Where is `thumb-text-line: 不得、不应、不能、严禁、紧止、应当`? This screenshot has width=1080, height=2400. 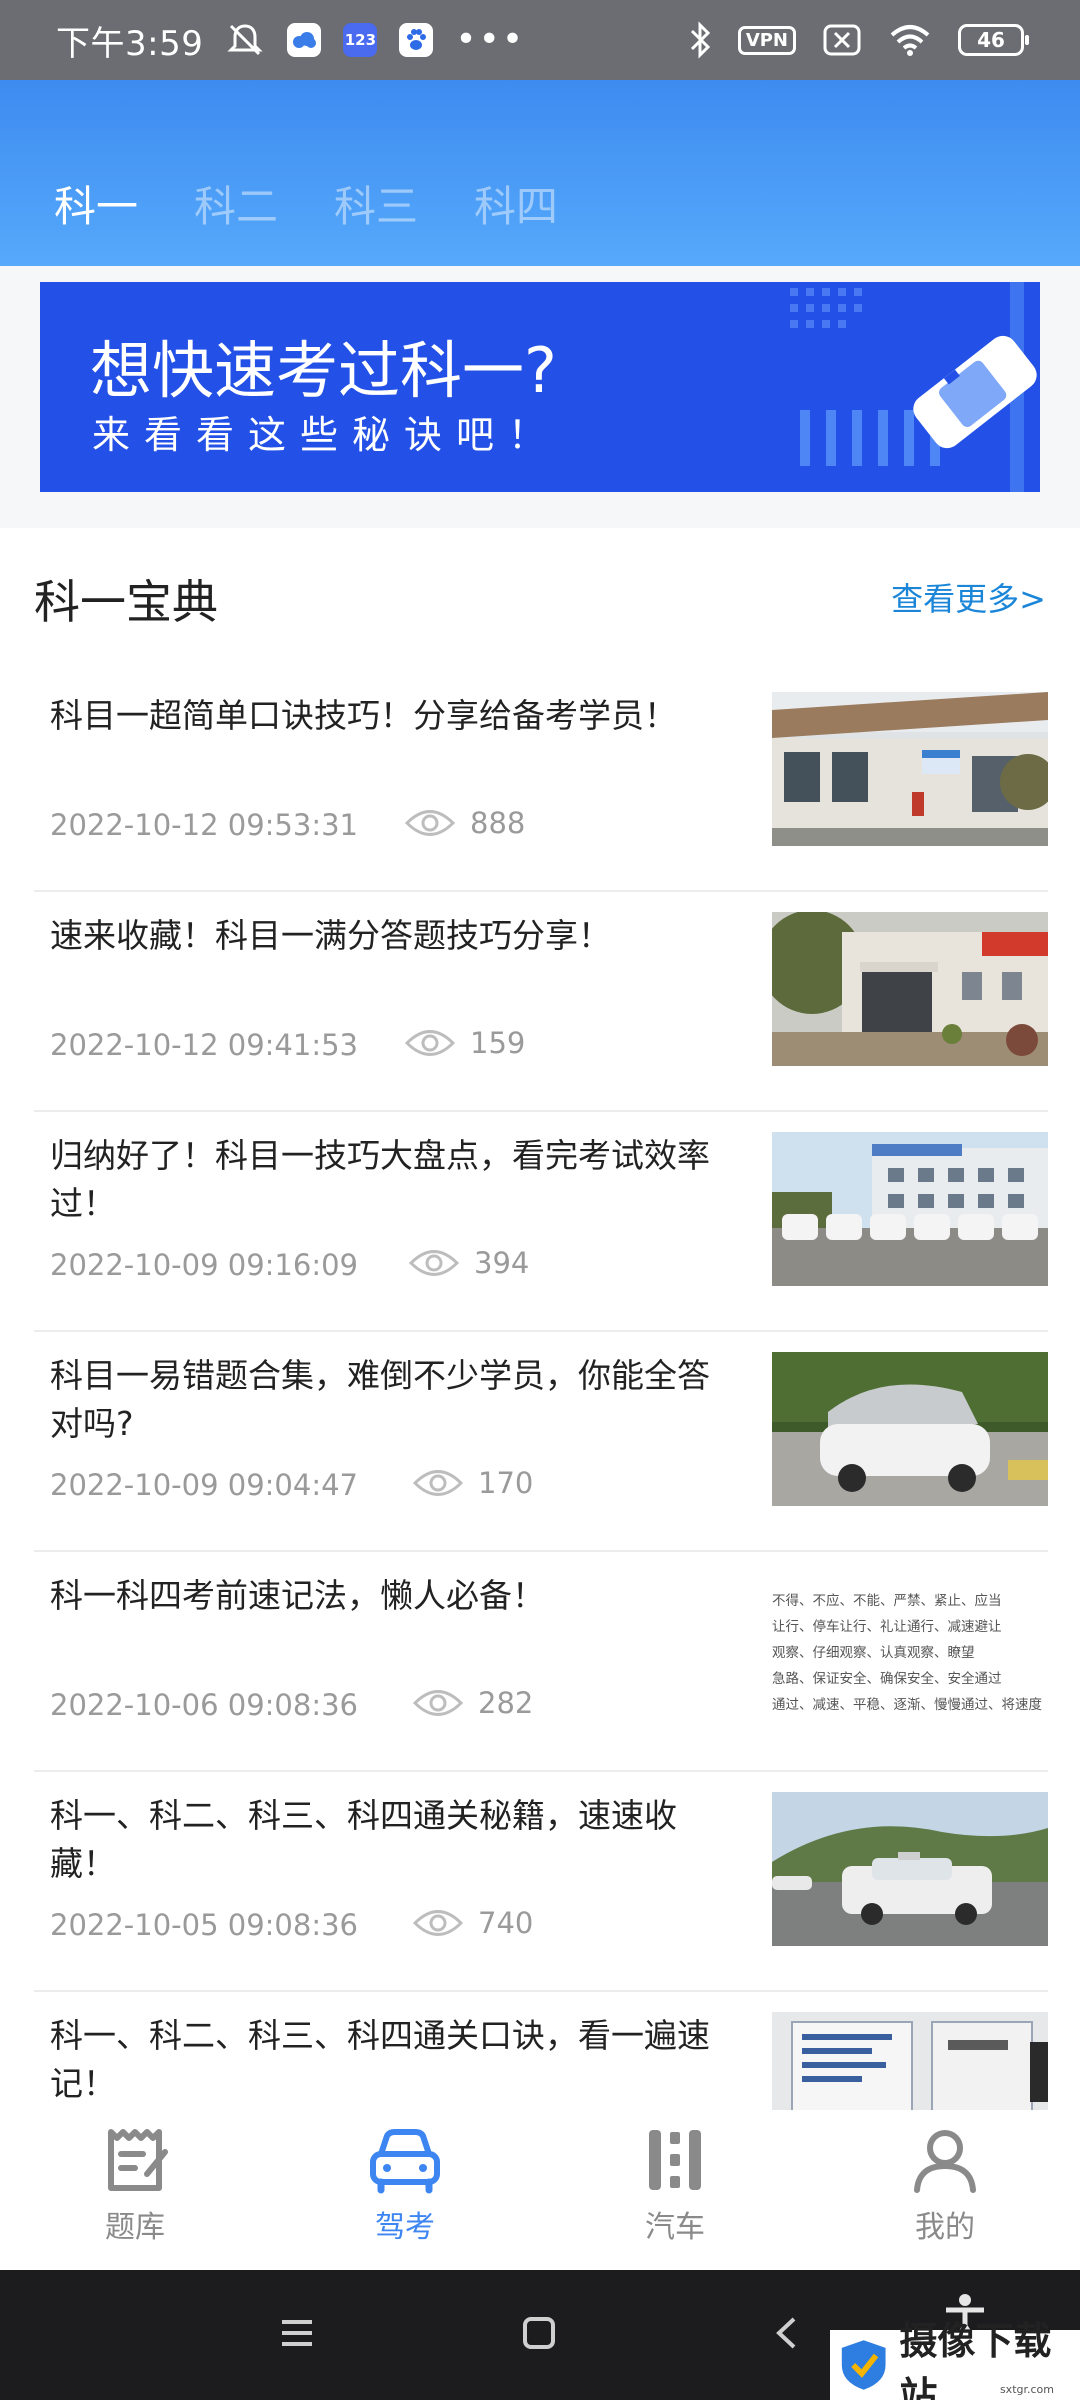
thumb-text-line: 不得、不应、不能、严禁、紧止、应当 is located at coordinates (887, 1601).